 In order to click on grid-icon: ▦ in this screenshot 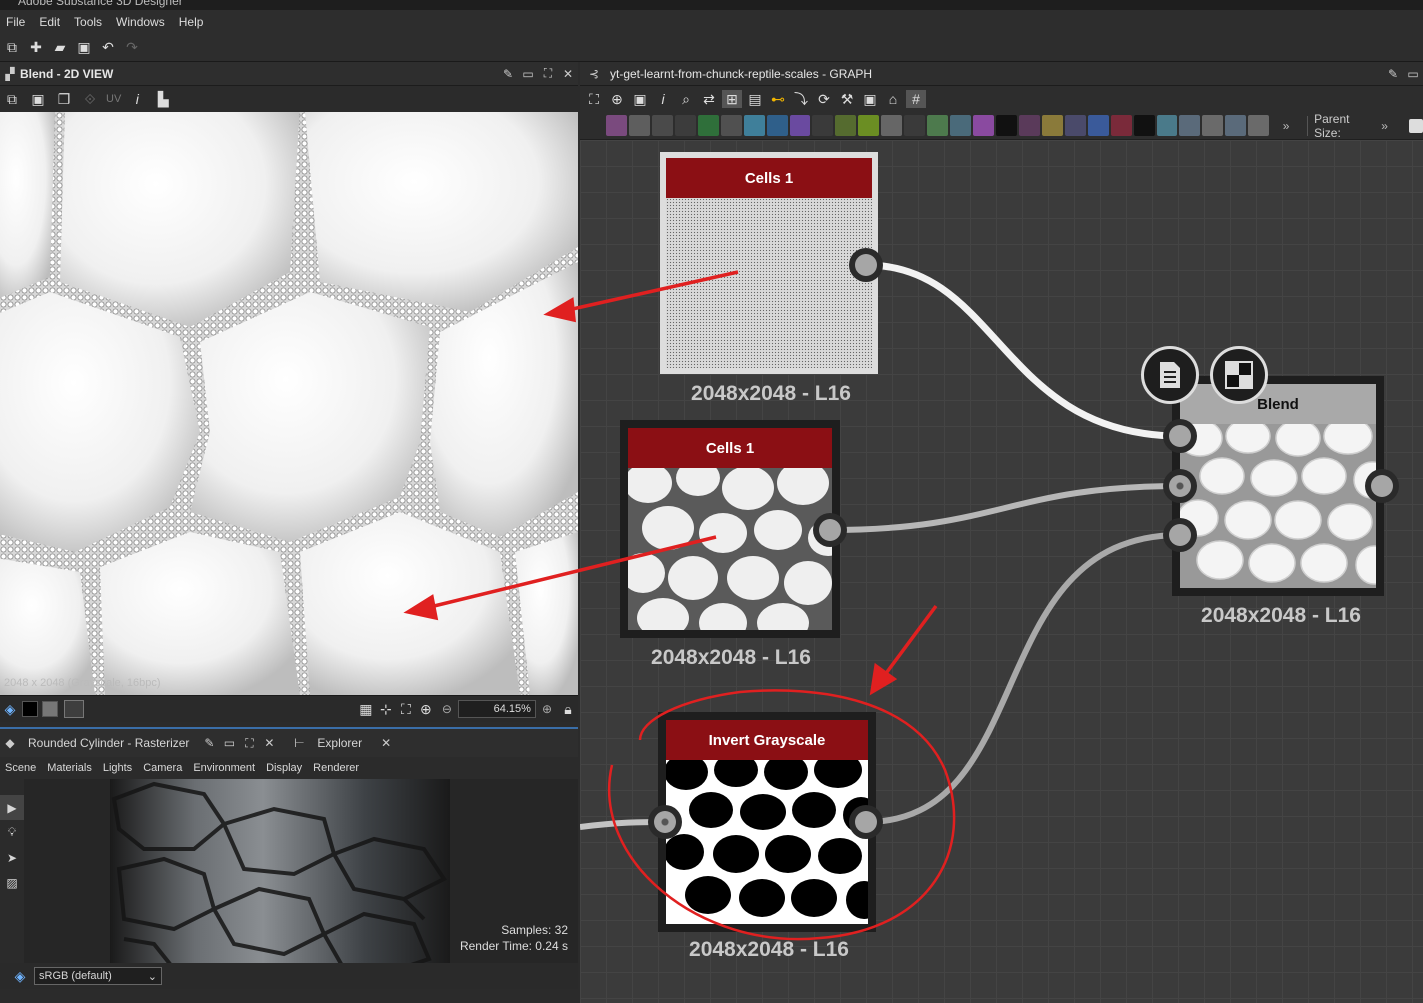, I will do `click(366, 709)`.